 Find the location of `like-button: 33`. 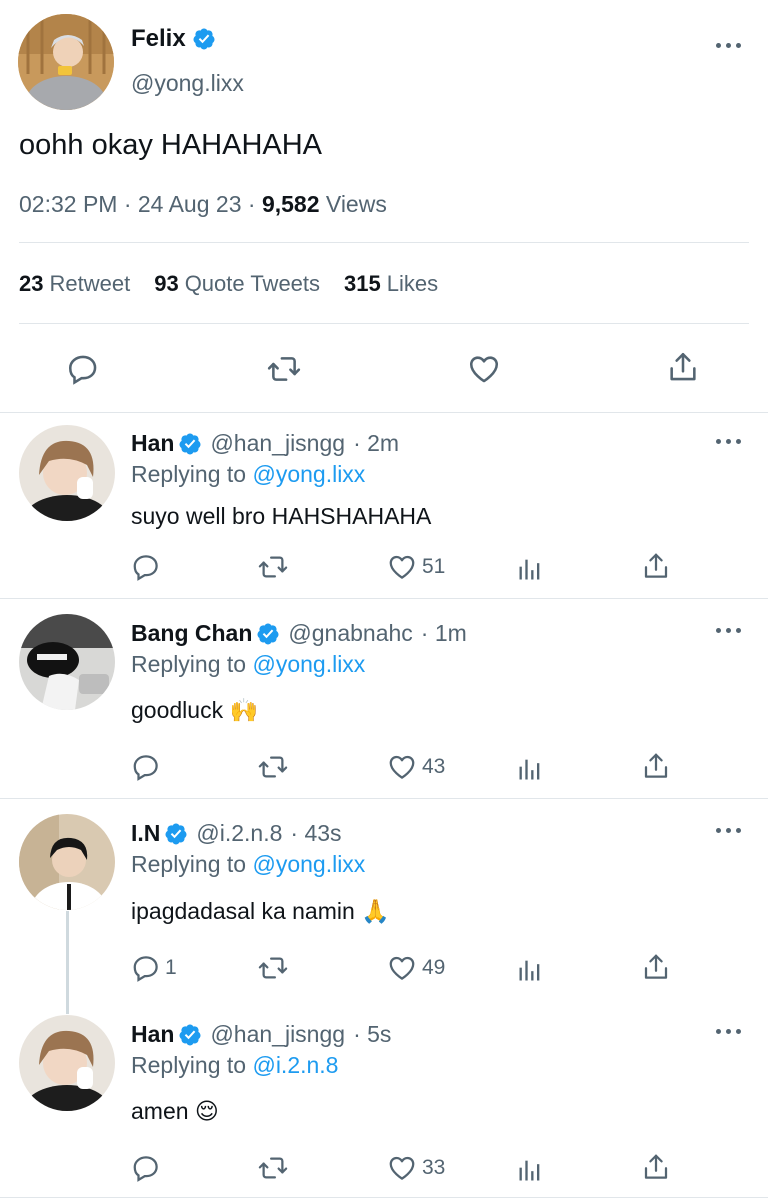

like-button: 33 is located at coordinates (415, 1168).